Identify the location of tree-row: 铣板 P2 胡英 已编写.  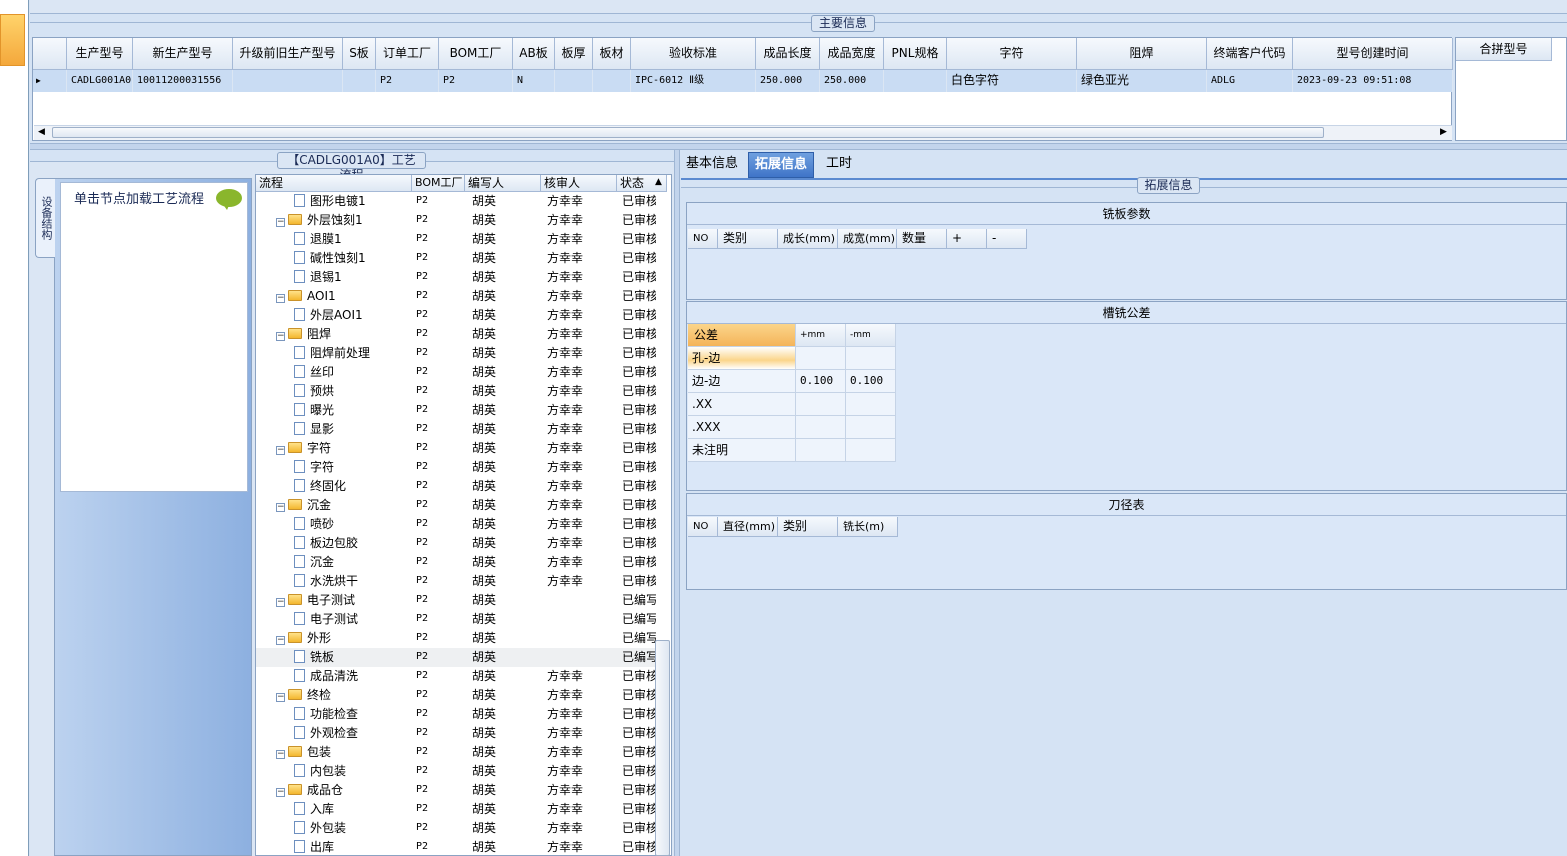
(456, 657).